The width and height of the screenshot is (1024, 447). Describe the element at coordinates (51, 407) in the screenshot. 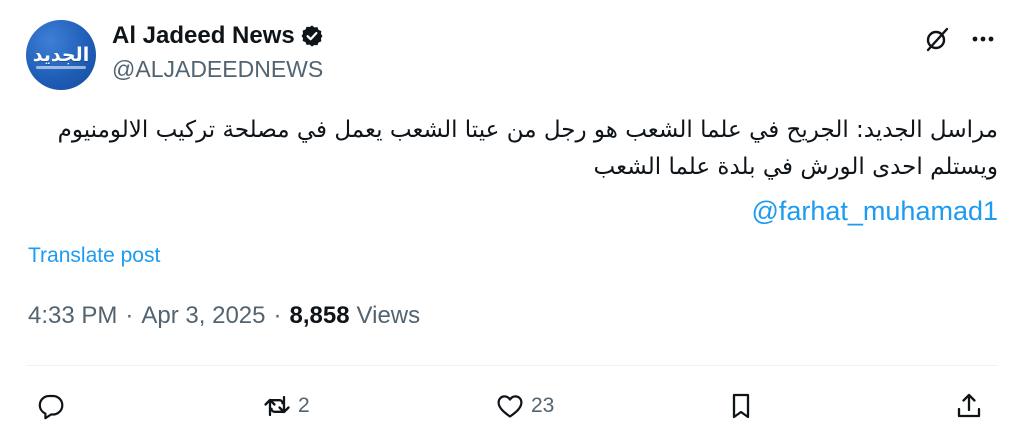

I see `reply-icon` at that location.